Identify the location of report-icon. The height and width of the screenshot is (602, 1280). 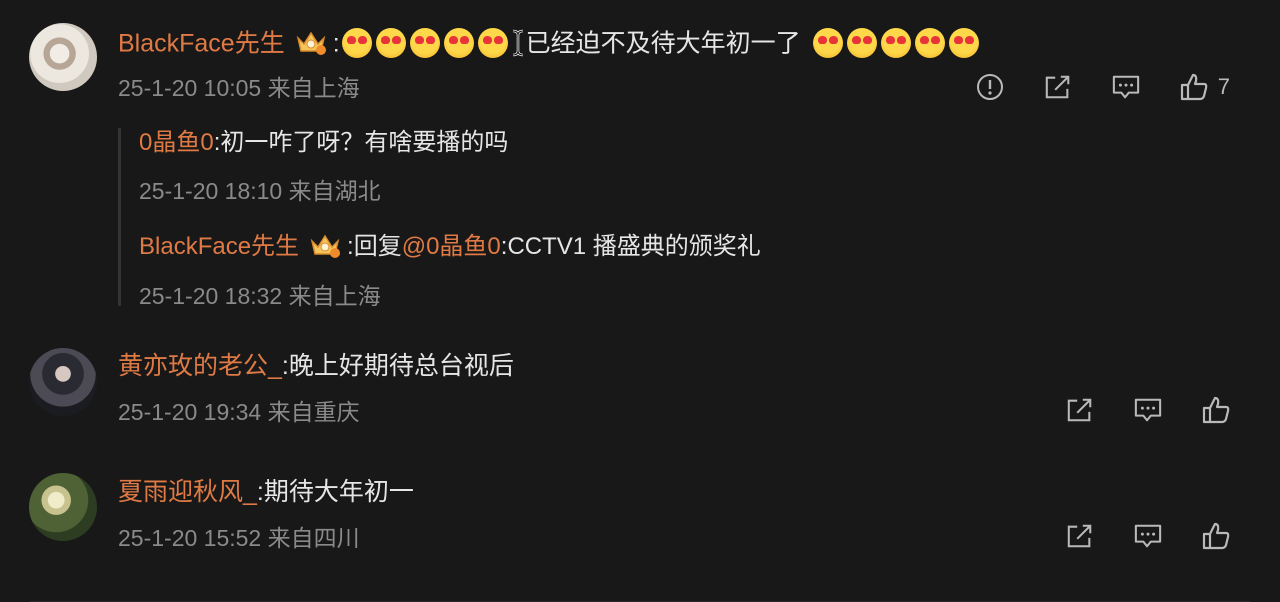
(989, 87).